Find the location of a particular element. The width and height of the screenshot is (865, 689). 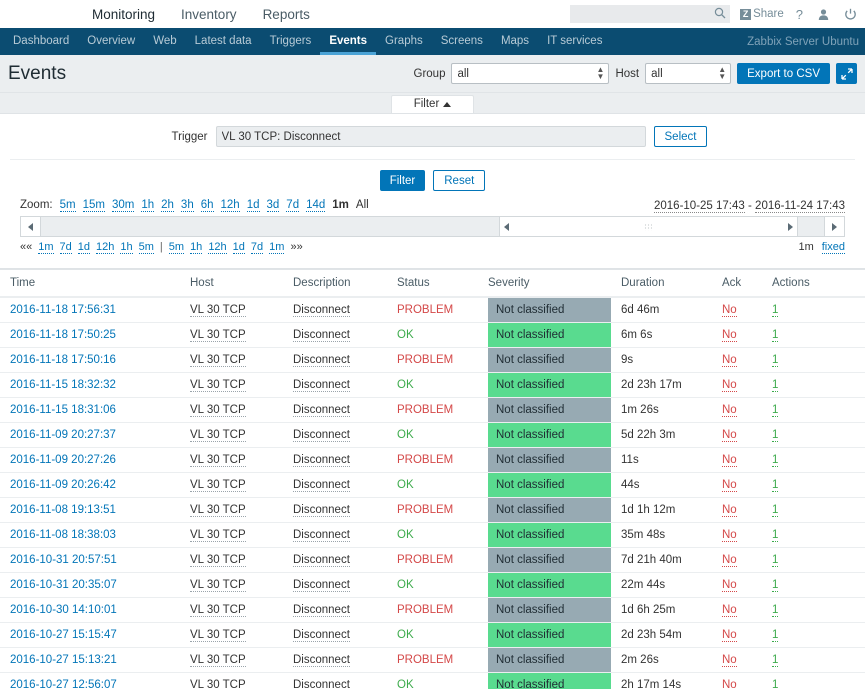

thumb-left-arrow is located at coordinates (506, 226).